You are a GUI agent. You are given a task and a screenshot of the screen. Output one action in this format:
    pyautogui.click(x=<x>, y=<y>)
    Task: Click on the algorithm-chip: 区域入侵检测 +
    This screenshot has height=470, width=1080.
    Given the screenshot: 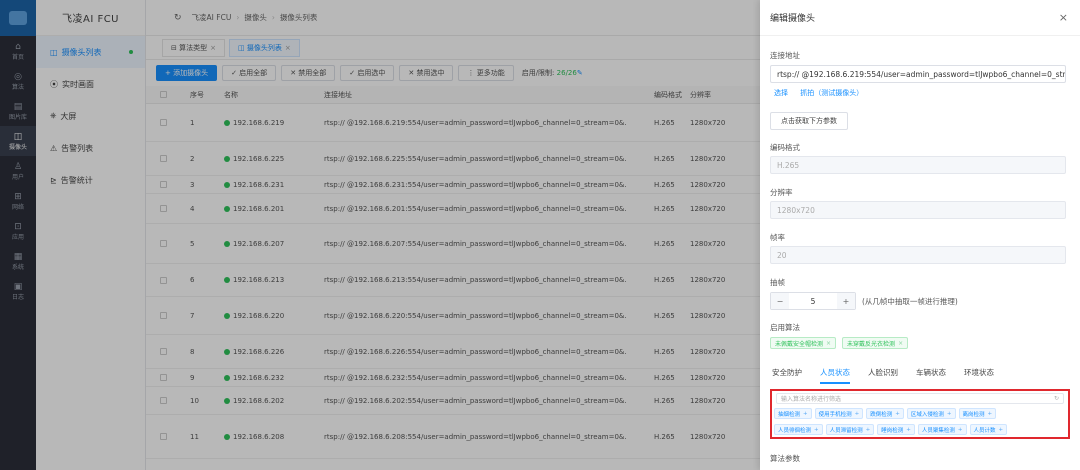 What is the action you would take?
    pyautogui.click(x=931, y=413)
    